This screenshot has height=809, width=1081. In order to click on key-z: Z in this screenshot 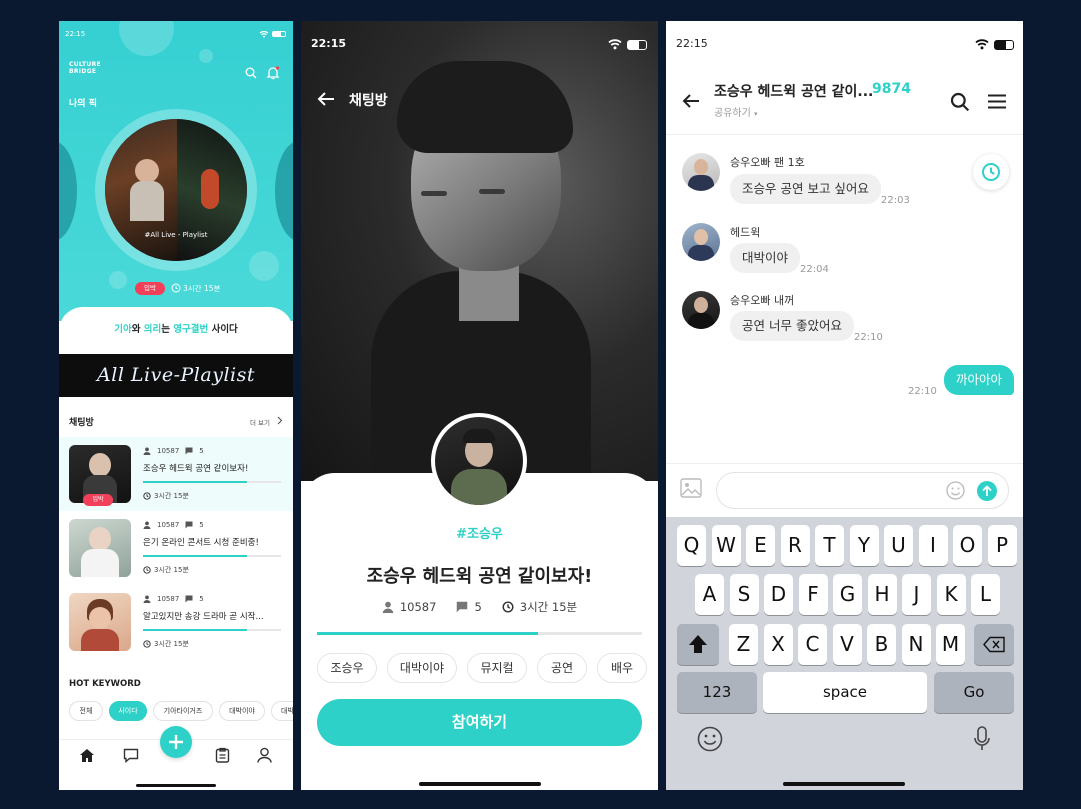, I will do `click(743, 644)`.